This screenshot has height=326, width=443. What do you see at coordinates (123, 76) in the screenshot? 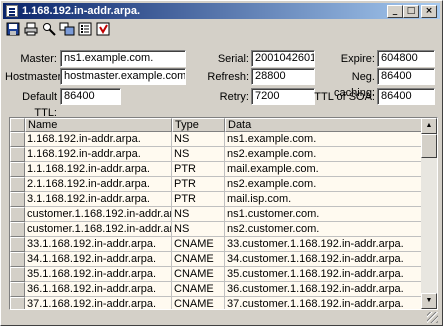
I see `hostmaster-field: hostmaster.example.com.` at bounding box center [123, 76].